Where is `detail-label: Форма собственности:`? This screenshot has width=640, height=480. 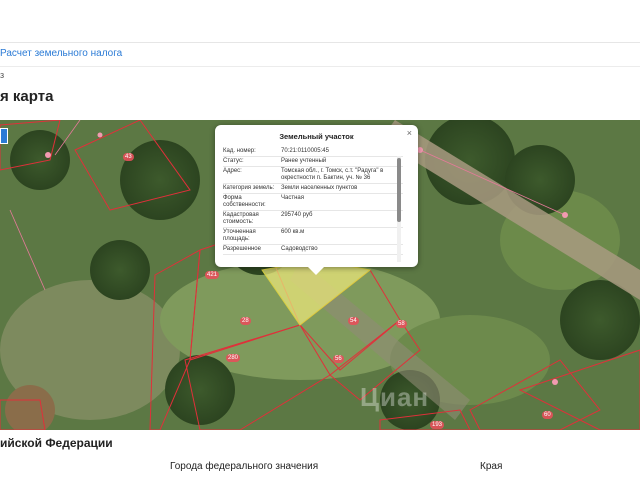 detail-label: Форма собственности: is located at coordinates (244, 201).